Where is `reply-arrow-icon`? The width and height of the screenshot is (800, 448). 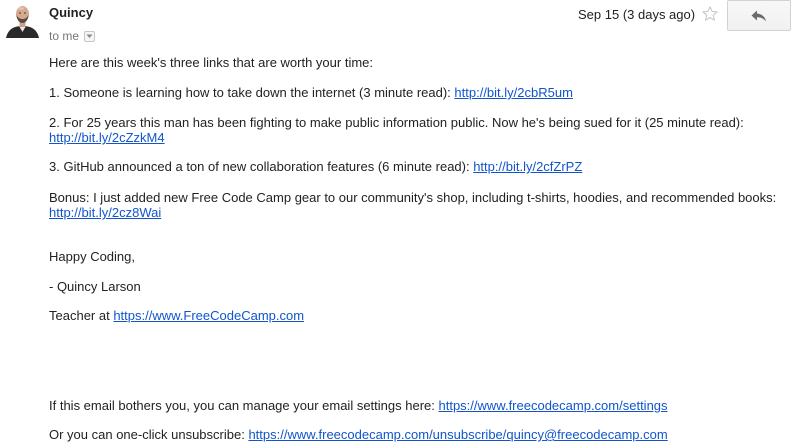 reply-arrow-icon is located at coordinates (758, 15).